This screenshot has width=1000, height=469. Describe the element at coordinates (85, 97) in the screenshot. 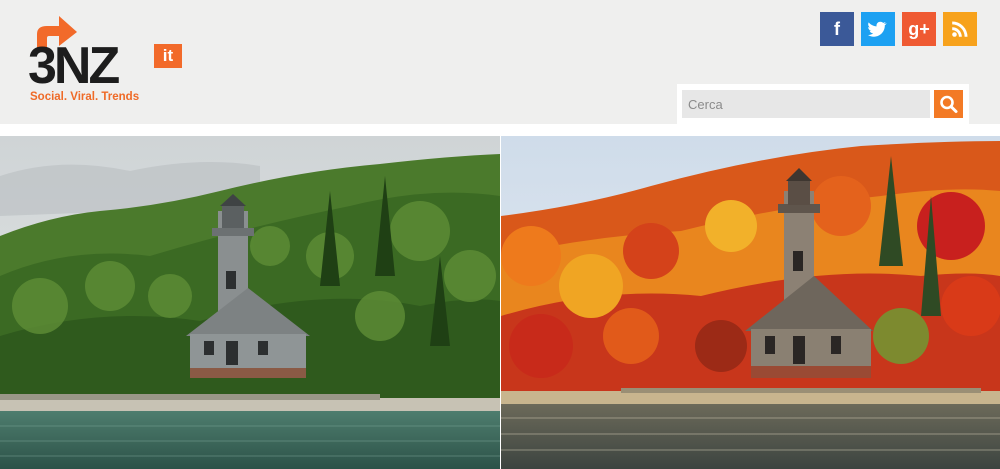

I see `logo-tagline: Social. Viral. Trends` at that location.